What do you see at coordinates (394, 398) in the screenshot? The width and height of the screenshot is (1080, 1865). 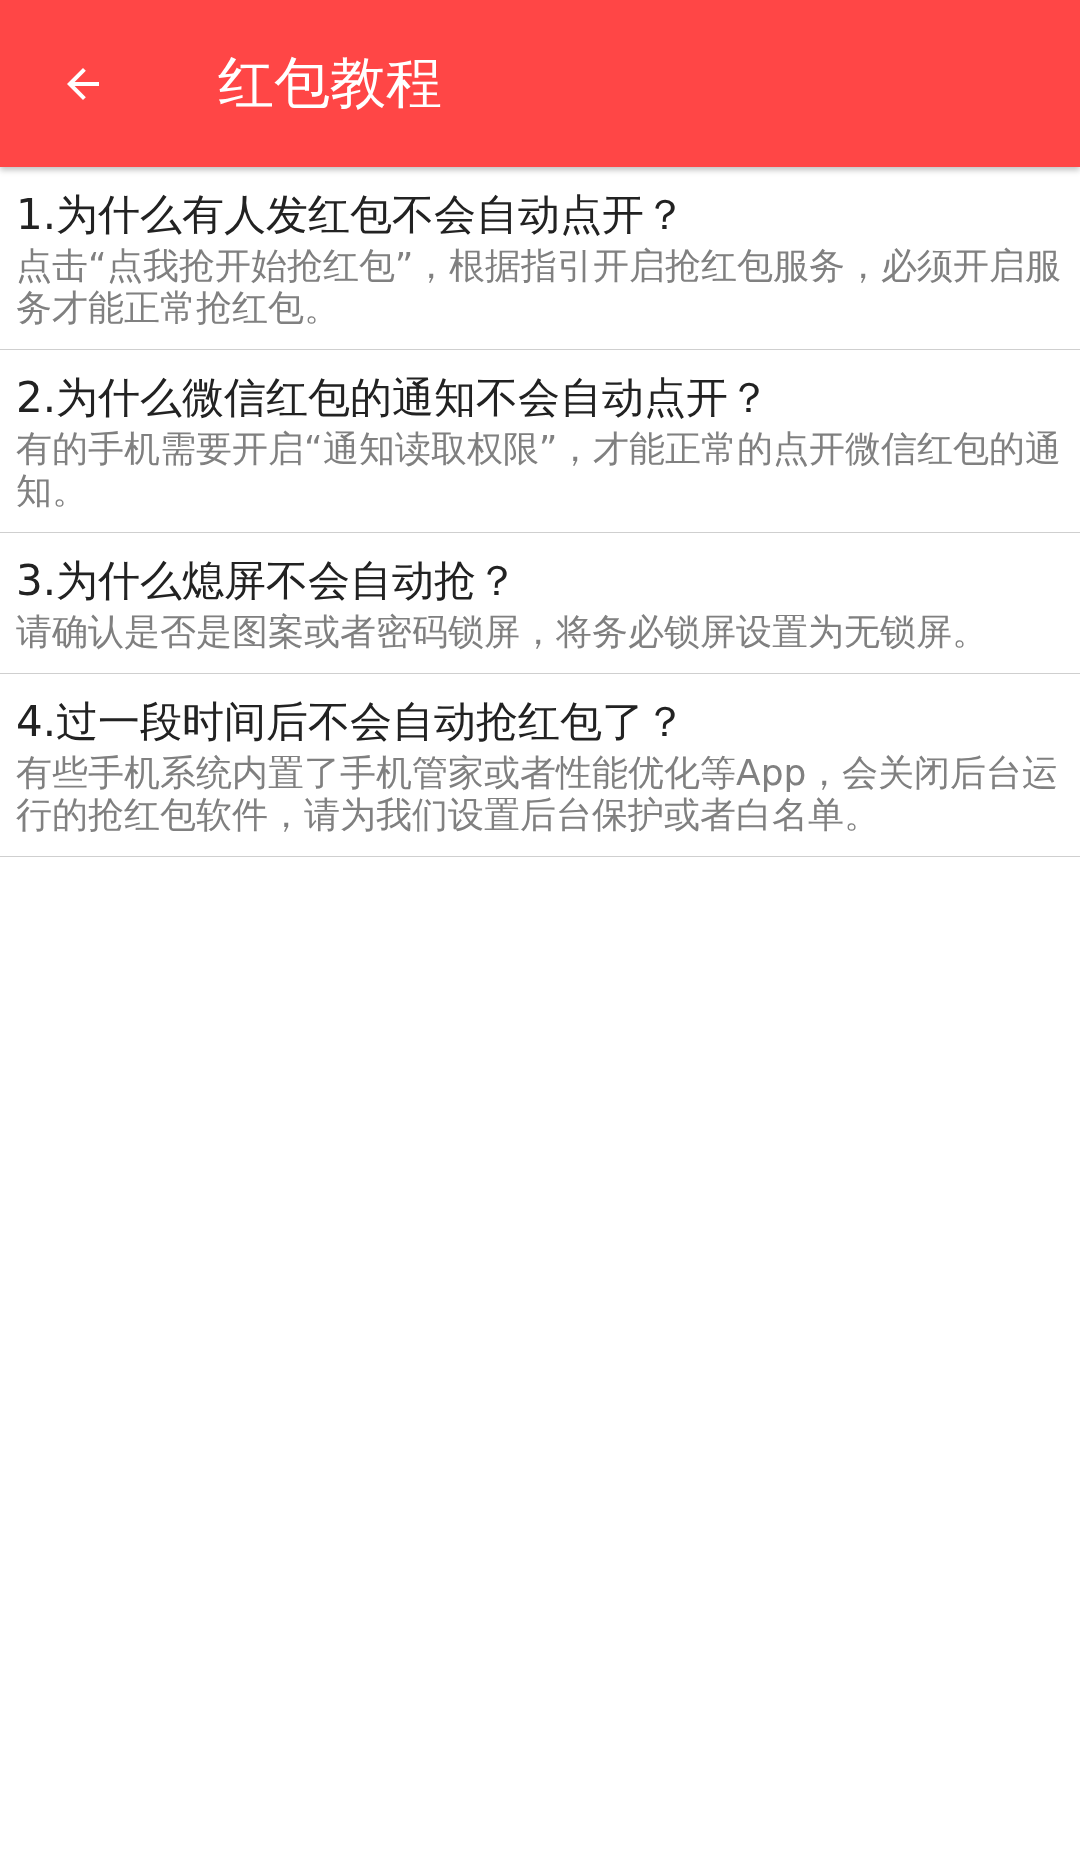 I see `faq-question: 2.为什么微信红包的通知不会自动点开？` at bounding box center [394, 398].